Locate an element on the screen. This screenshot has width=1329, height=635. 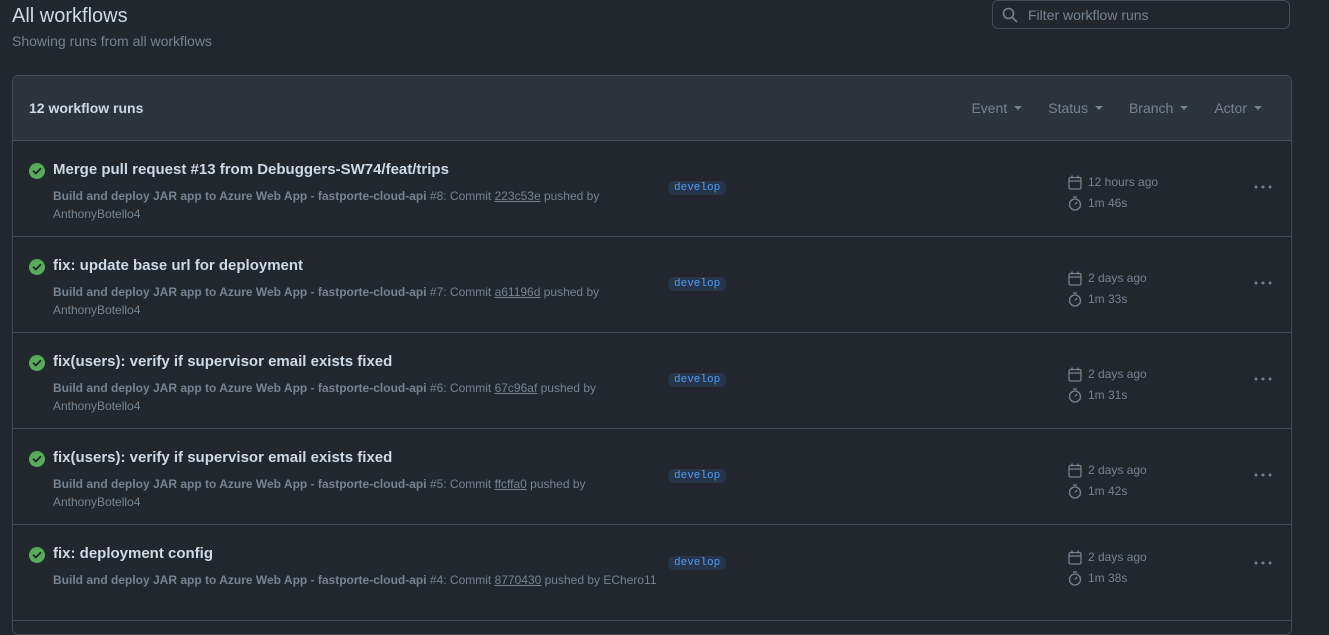
run-number: #7: Commit is located at coordinates (460, 292).